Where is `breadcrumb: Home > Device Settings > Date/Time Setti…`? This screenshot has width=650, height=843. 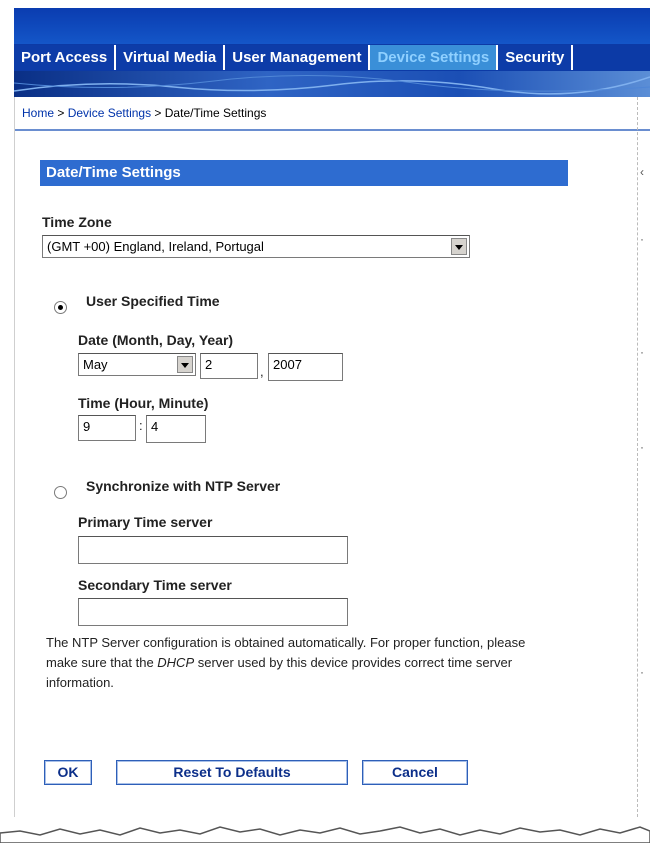
breadcrumb: Home > Device Settings > Date/Time Setti… is located at coordinates (332, 114).